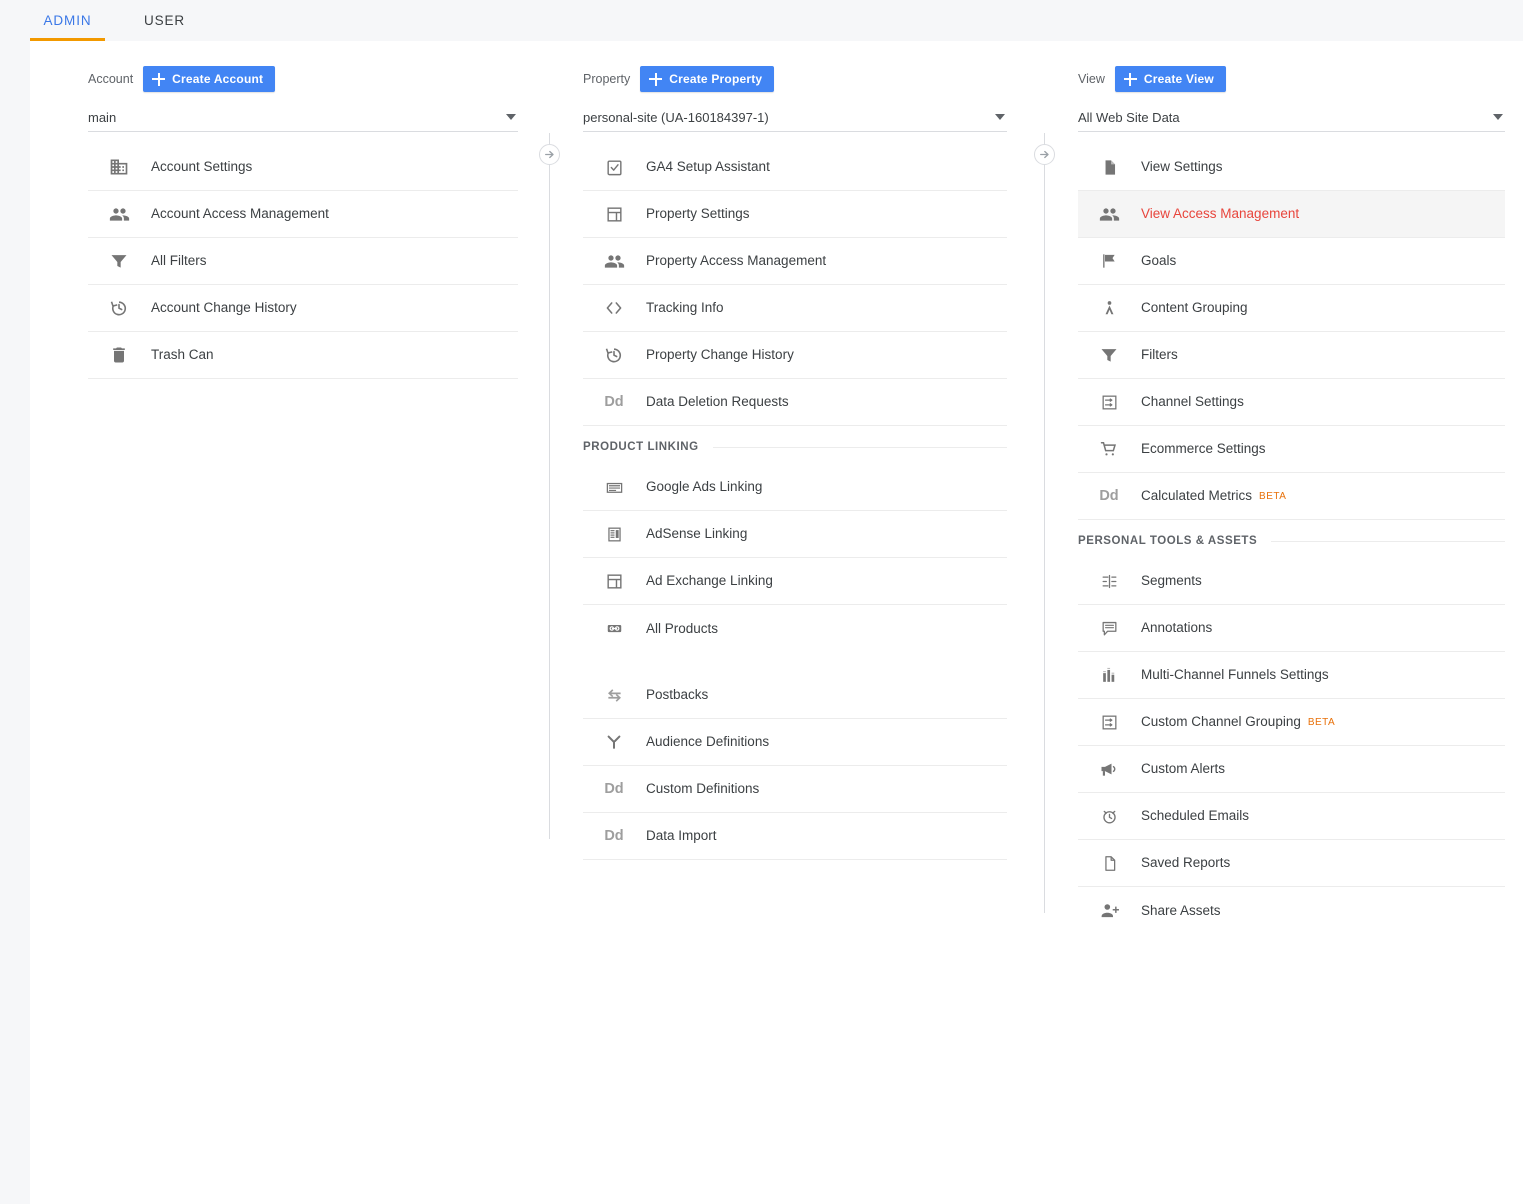 The image size is (1523, 1204). I want to click on menu-item-ga4-setup-assistant: GA4 Setup Assistant, so click(795, 167).